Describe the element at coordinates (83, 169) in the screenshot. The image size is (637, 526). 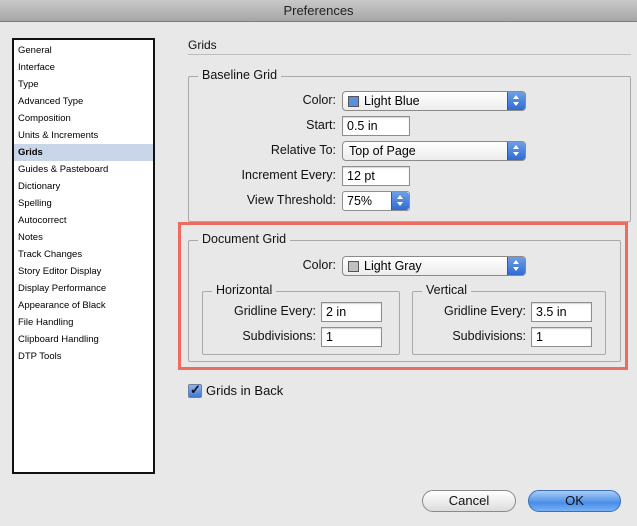
I see `sidebar-item-guides-pasteboard: Guides & Pasteboard` at that location.